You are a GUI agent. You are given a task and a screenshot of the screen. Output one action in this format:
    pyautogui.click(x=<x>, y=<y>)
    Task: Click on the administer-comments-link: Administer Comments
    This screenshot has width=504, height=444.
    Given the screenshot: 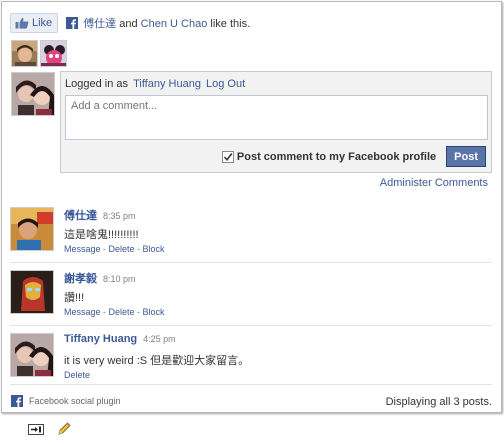 What is the action you would take?
    pyautogui.click(x=434, y=183)
    